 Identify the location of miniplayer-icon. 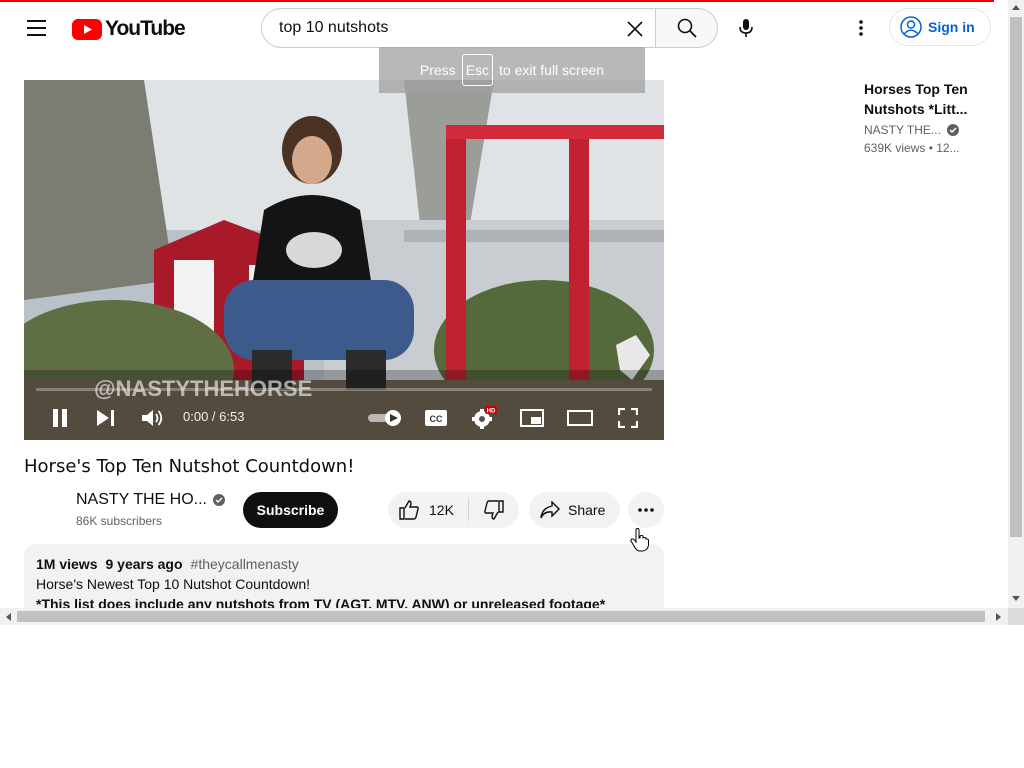
(532, 418).